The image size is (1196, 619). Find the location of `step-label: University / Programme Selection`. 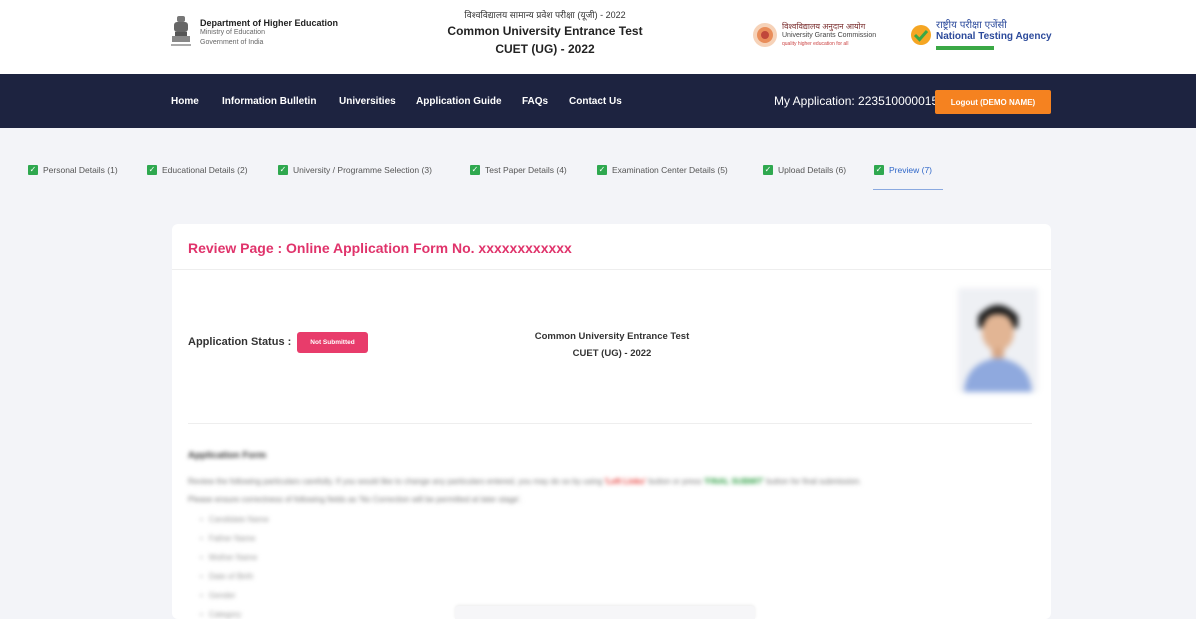

step-label: University / Programme Selection is located at coordinates (356, 170).